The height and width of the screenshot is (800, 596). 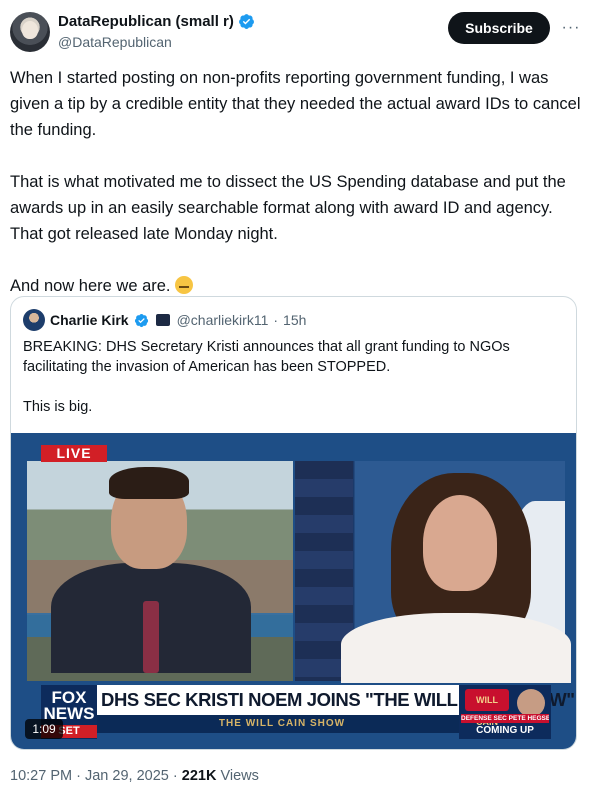 What do you see at coordinates (44, 729) in the screenshot?
I see `video-duration: 1:09` at bounding box center [44, 729].